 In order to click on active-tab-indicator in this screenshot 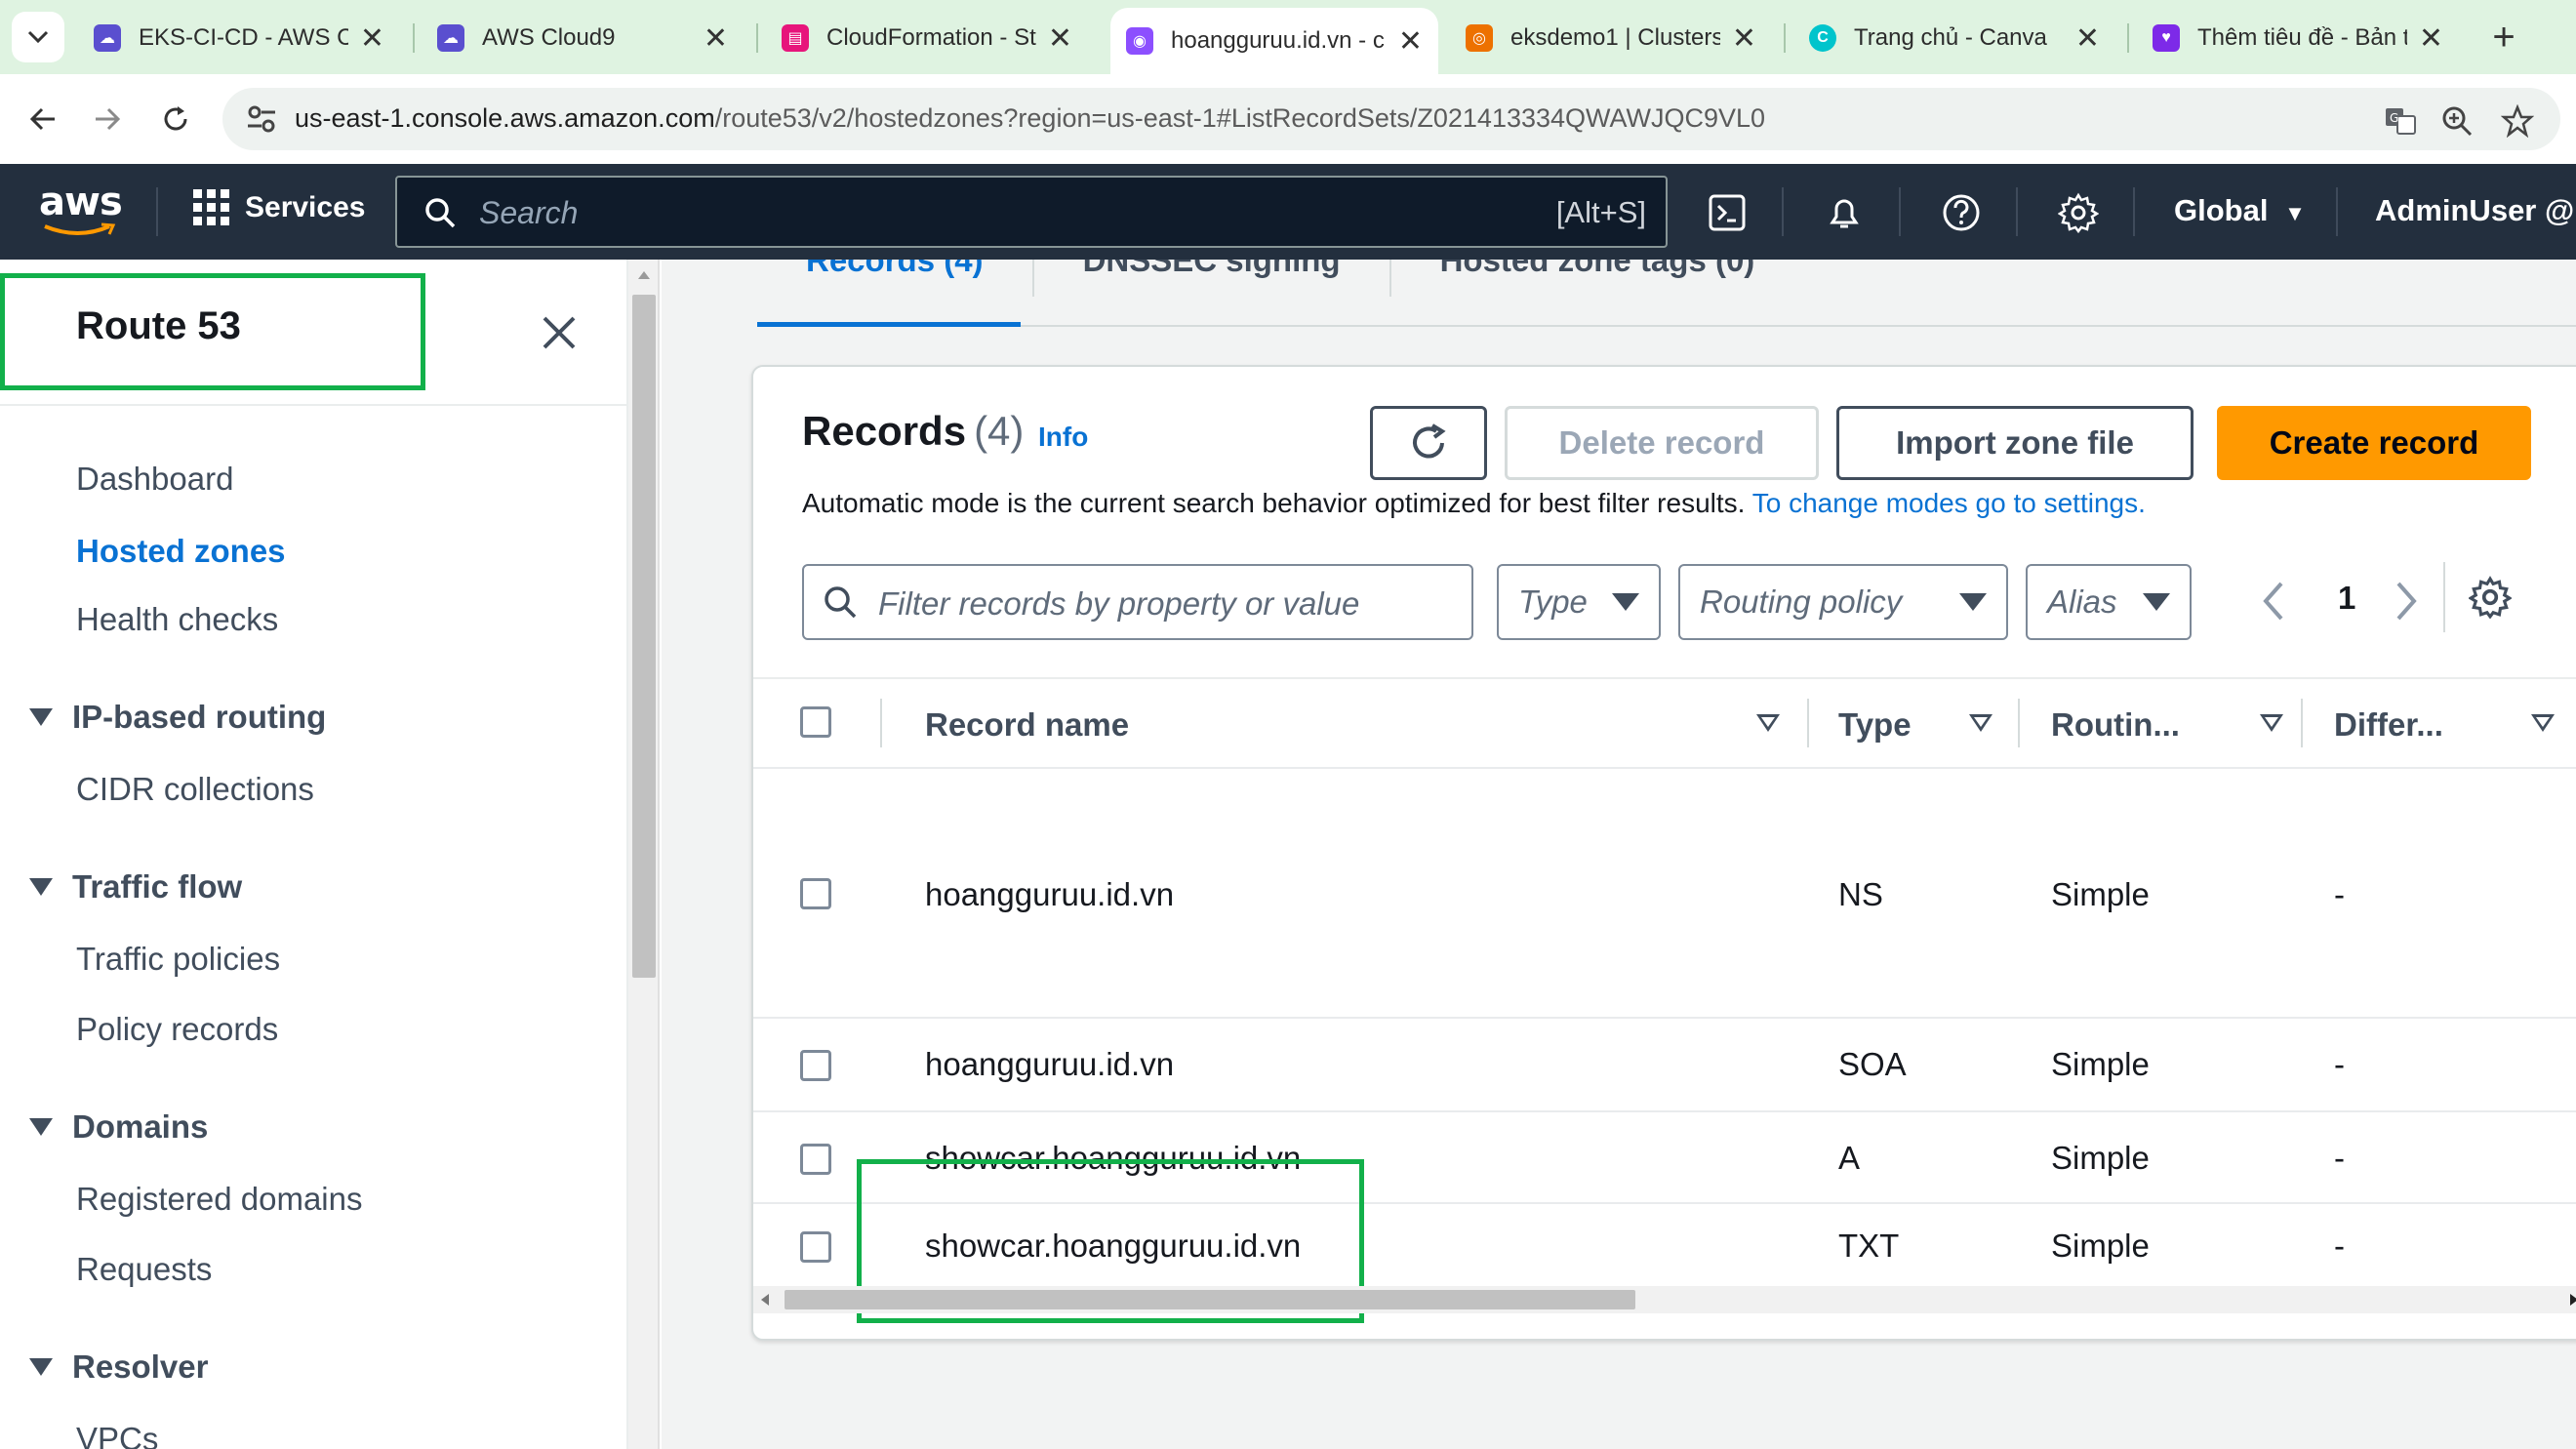, I will do `click(889, 324)`.